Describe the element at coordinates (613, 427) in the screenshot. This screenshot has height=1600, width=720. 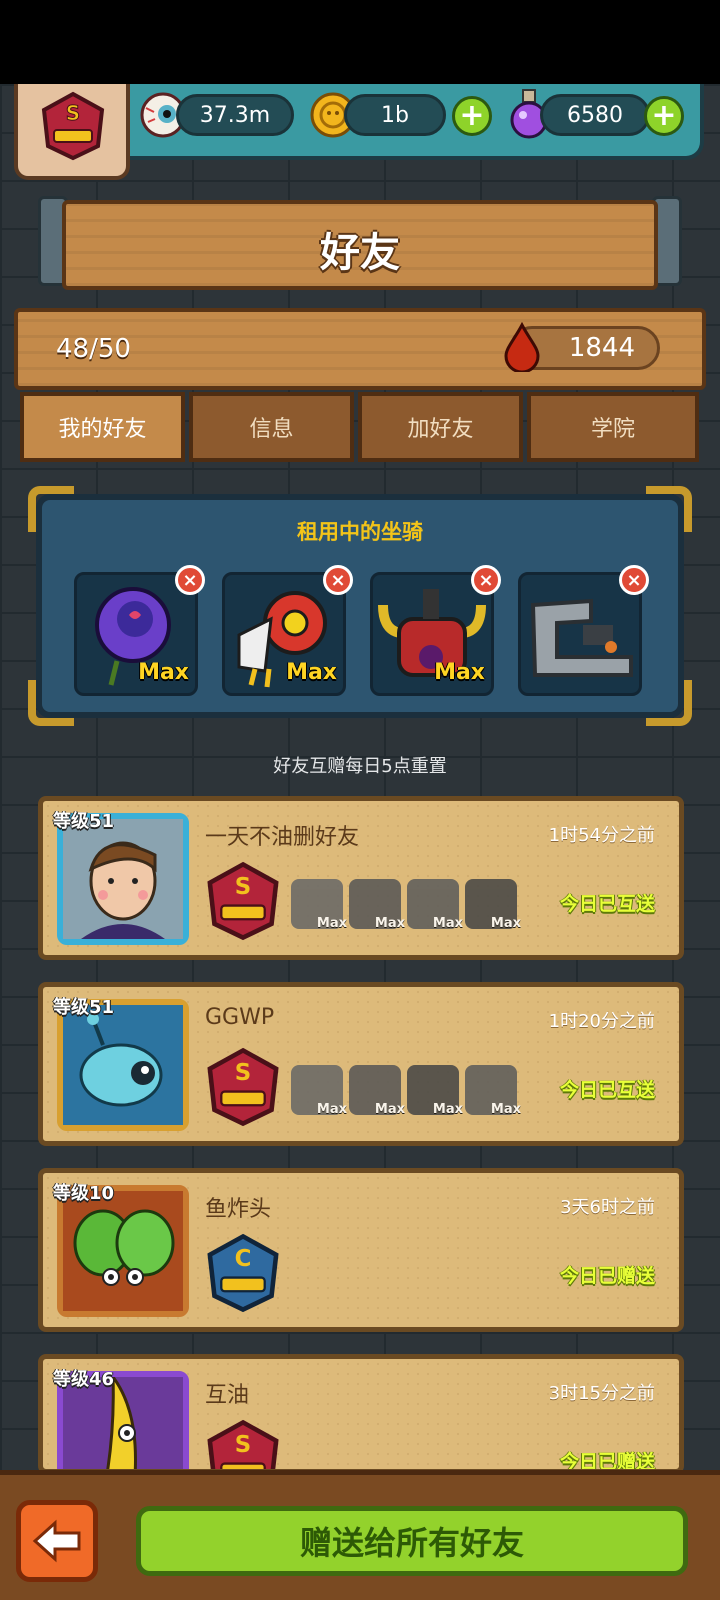
I see `tab-academy: 学院` at that location.